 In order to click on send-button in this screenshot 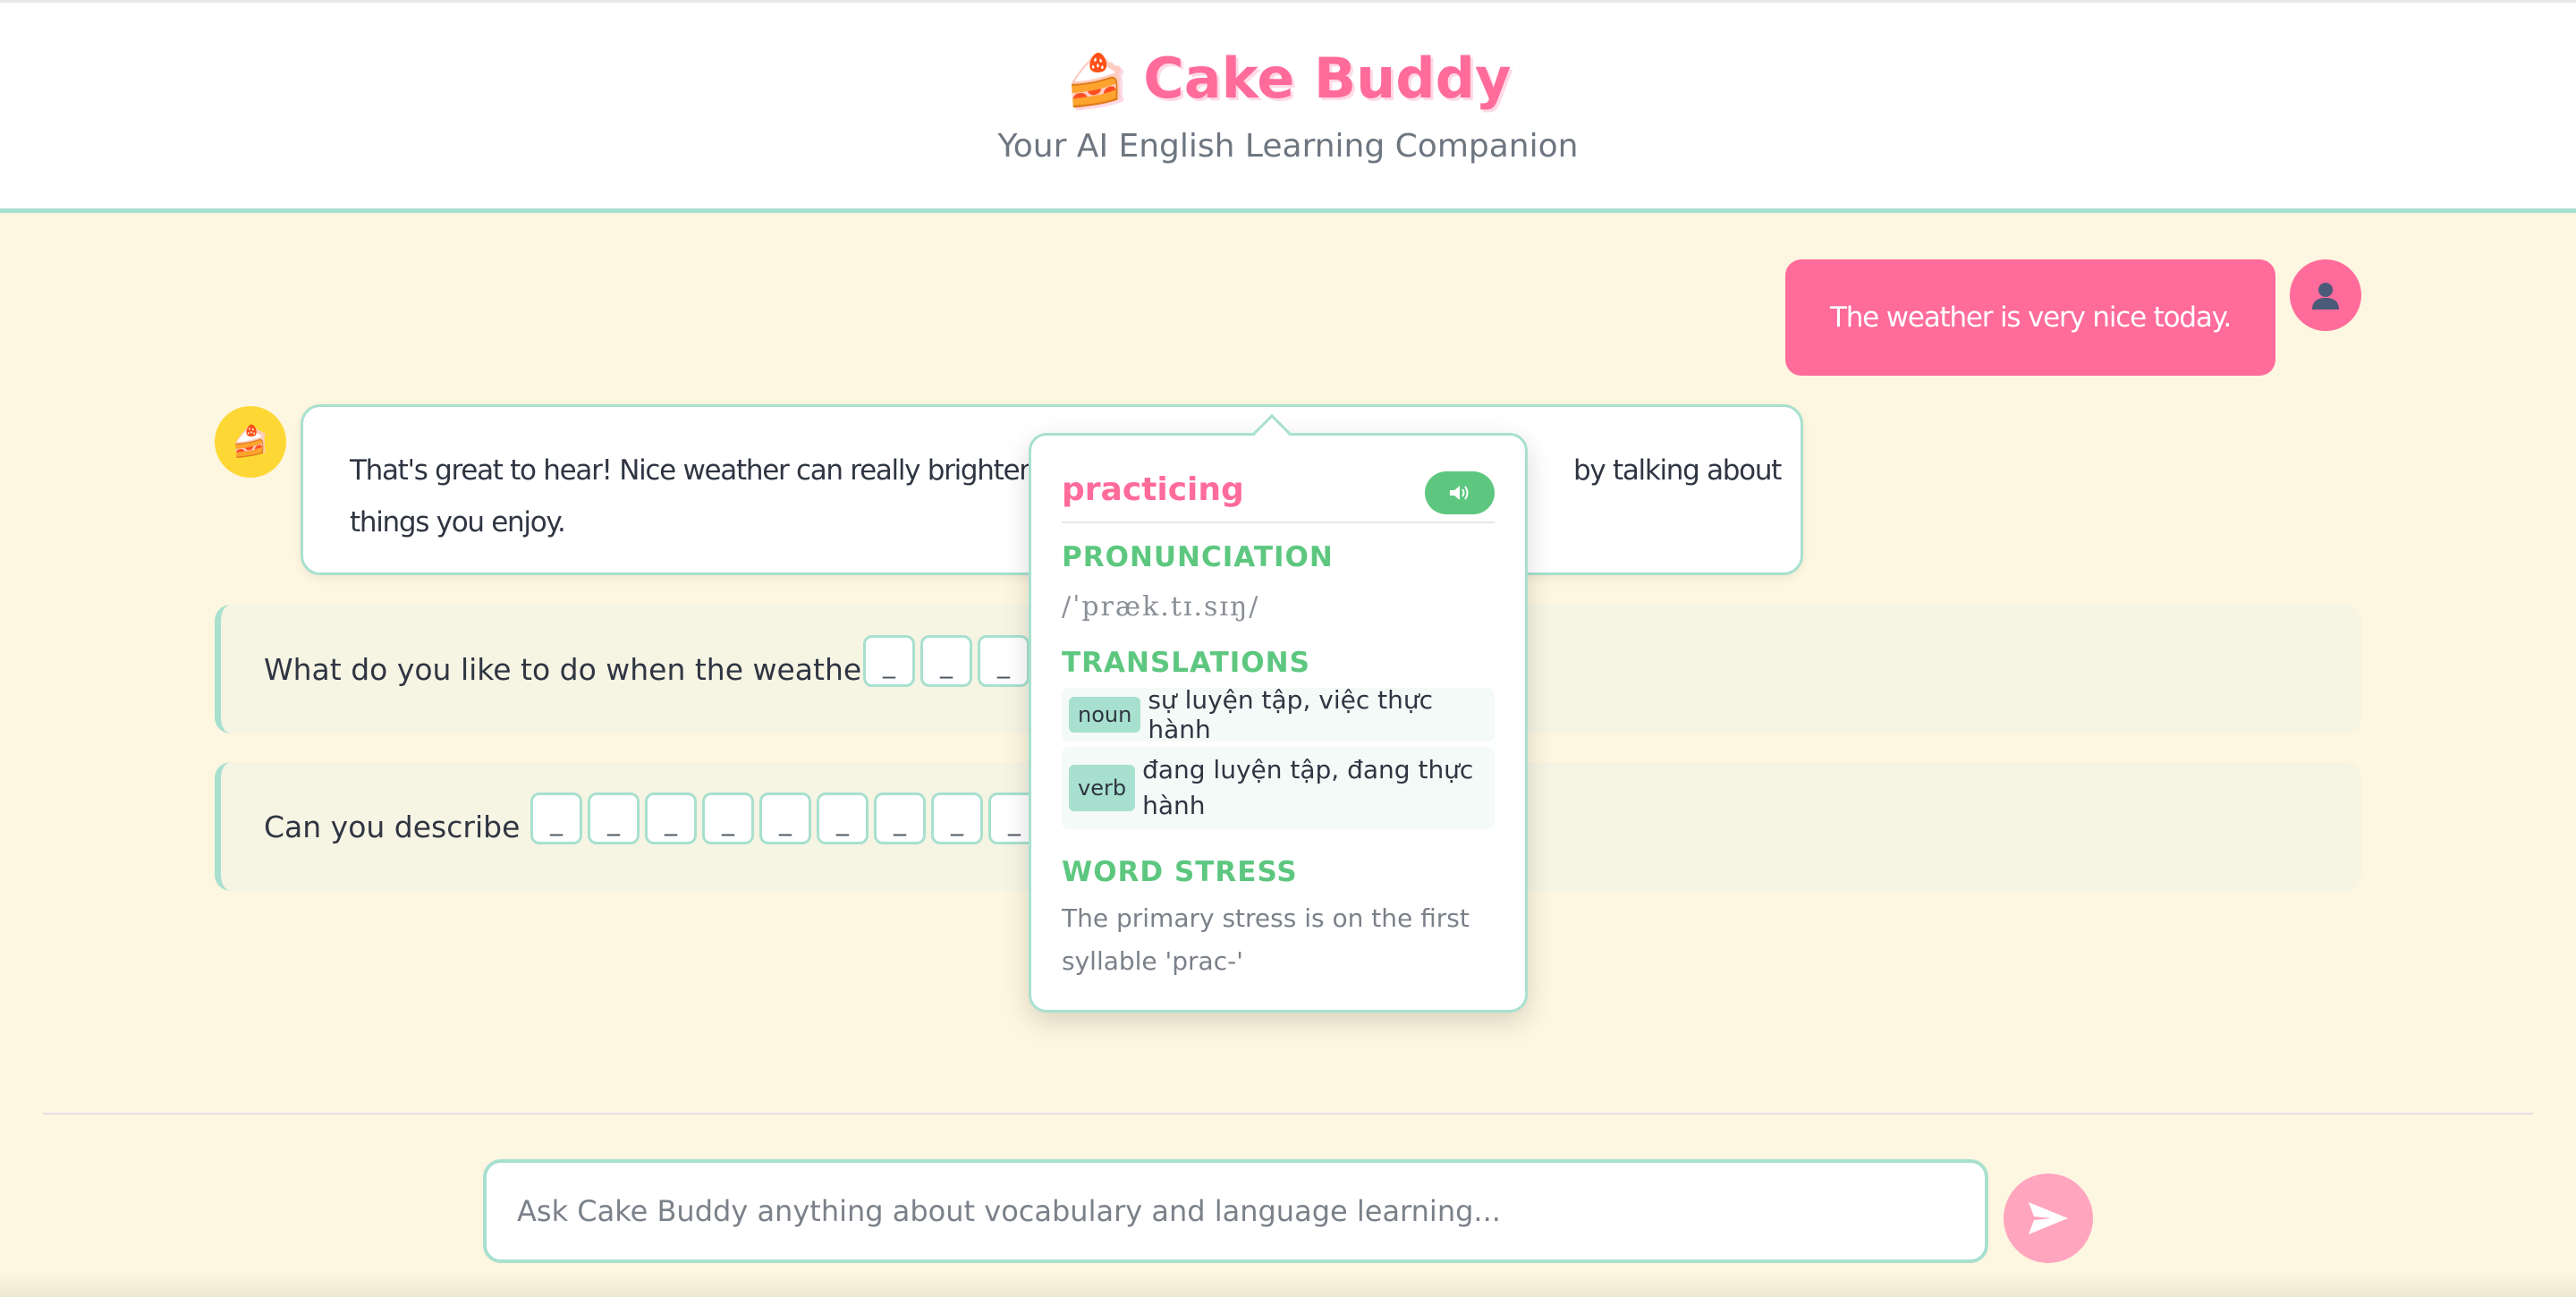, I will do `click(2048, 1218)`.